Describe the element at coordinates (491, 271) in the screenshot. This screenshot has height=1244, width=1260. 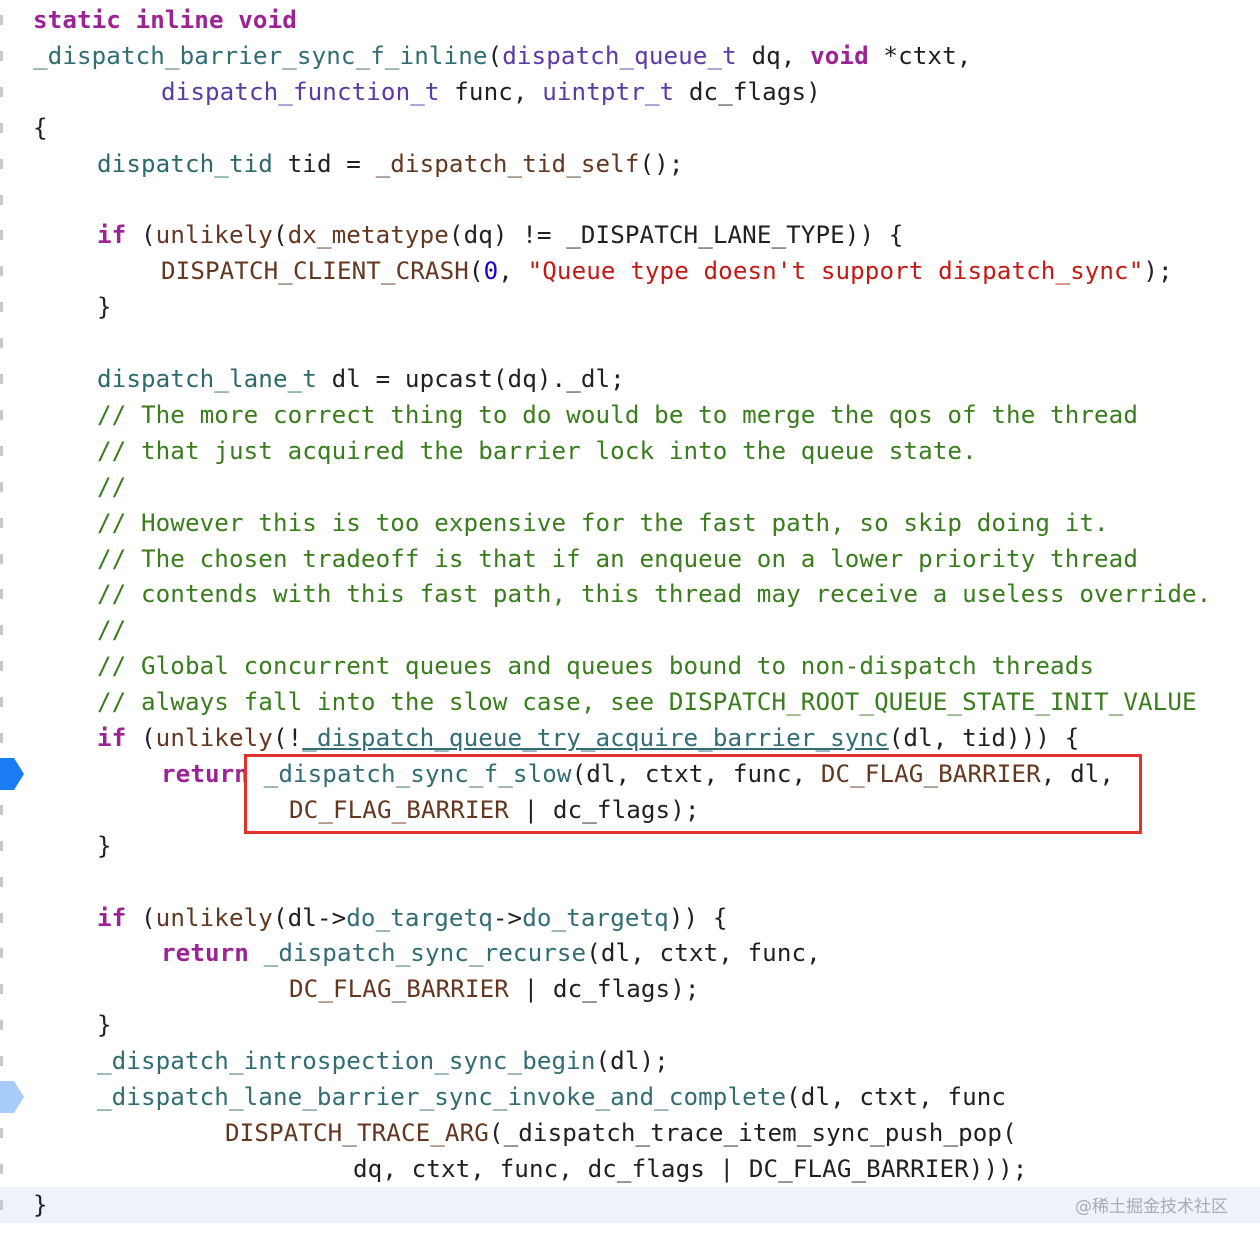
I see `number-literal: 0` at that location.